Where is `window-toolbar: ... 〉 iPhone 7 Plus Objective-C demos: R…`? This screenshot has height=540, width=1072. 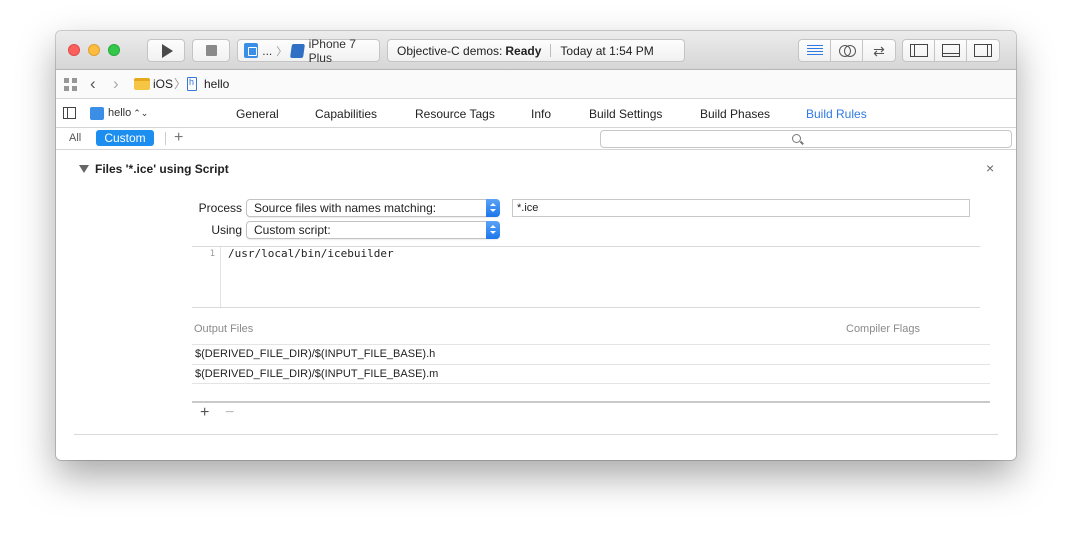 window-toolbar: ... 〉 iPhone 7 Plus Objective-C demos: R… is located at coordinates (536, 50).